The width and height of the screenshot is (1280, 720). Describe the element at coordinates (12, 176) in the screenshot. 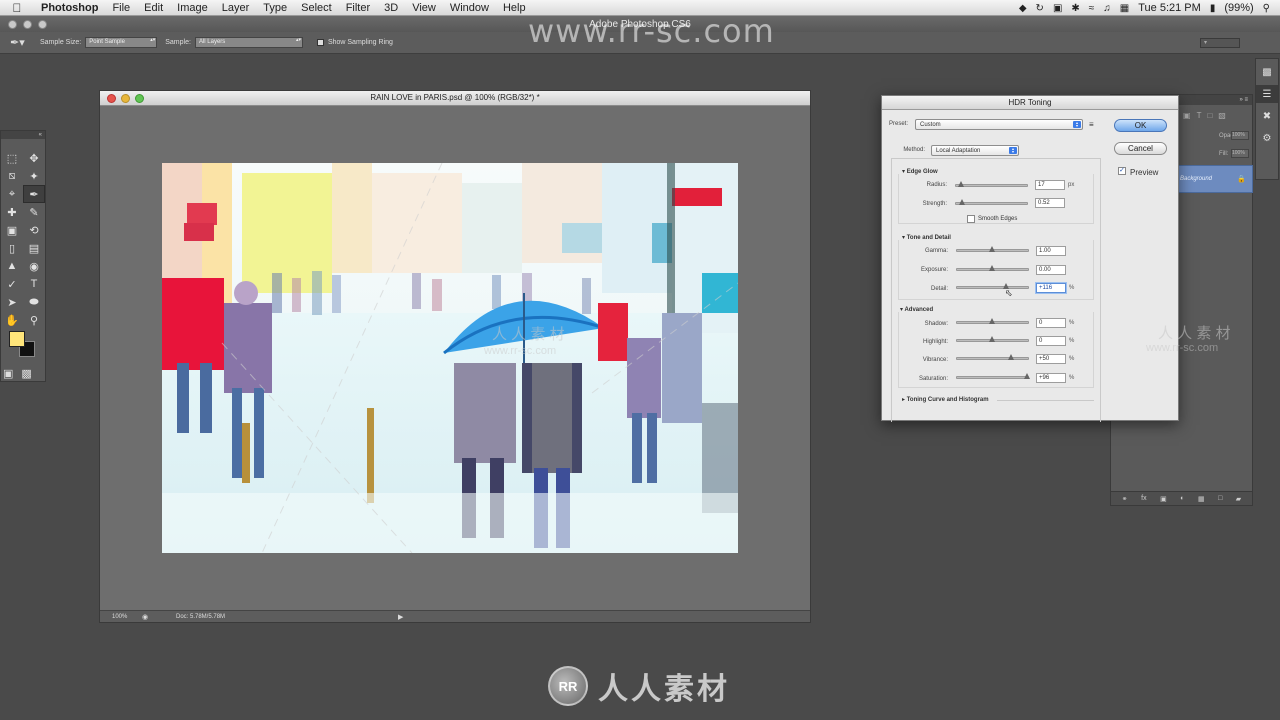

I see `lasso-tool-icon: ⧅` at that location.